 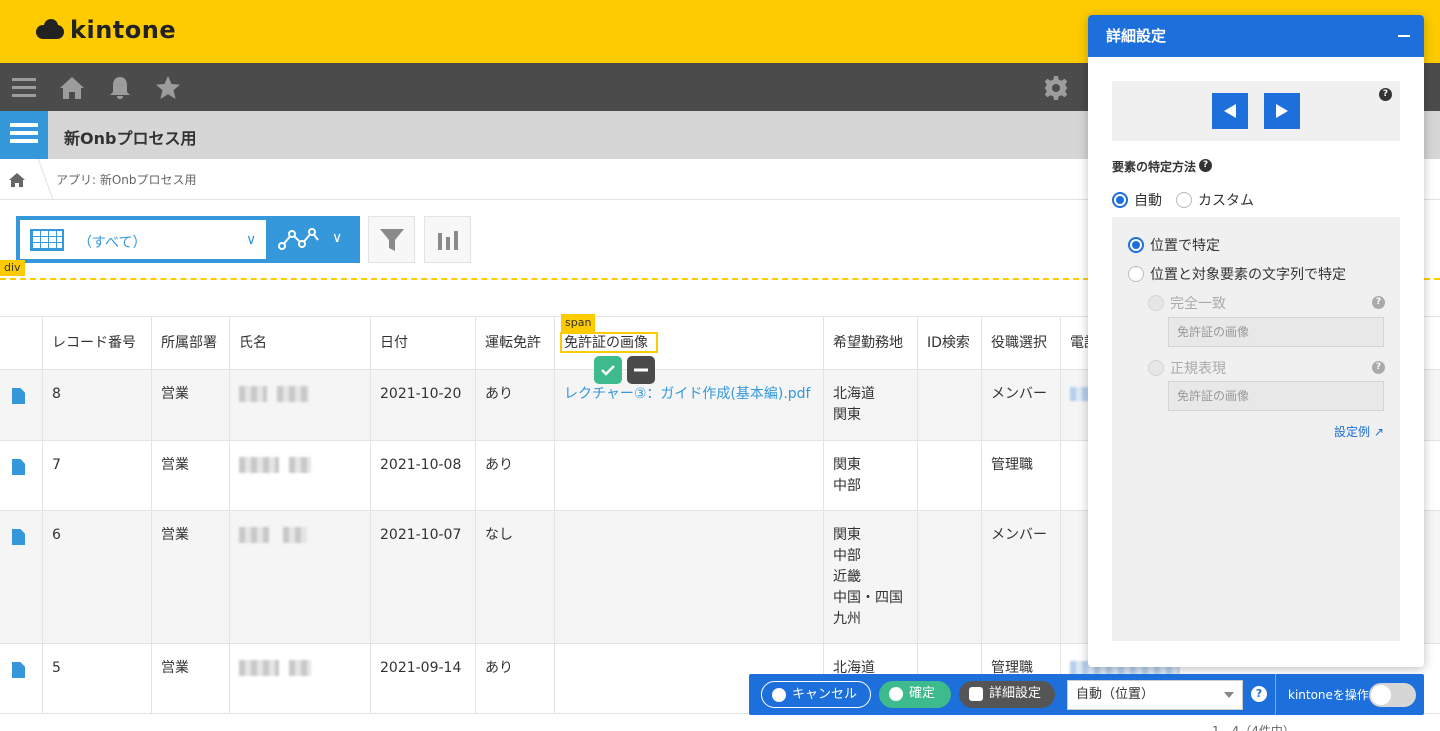 I want to click on confirm-label: 確定, so click(x=922, y=693).